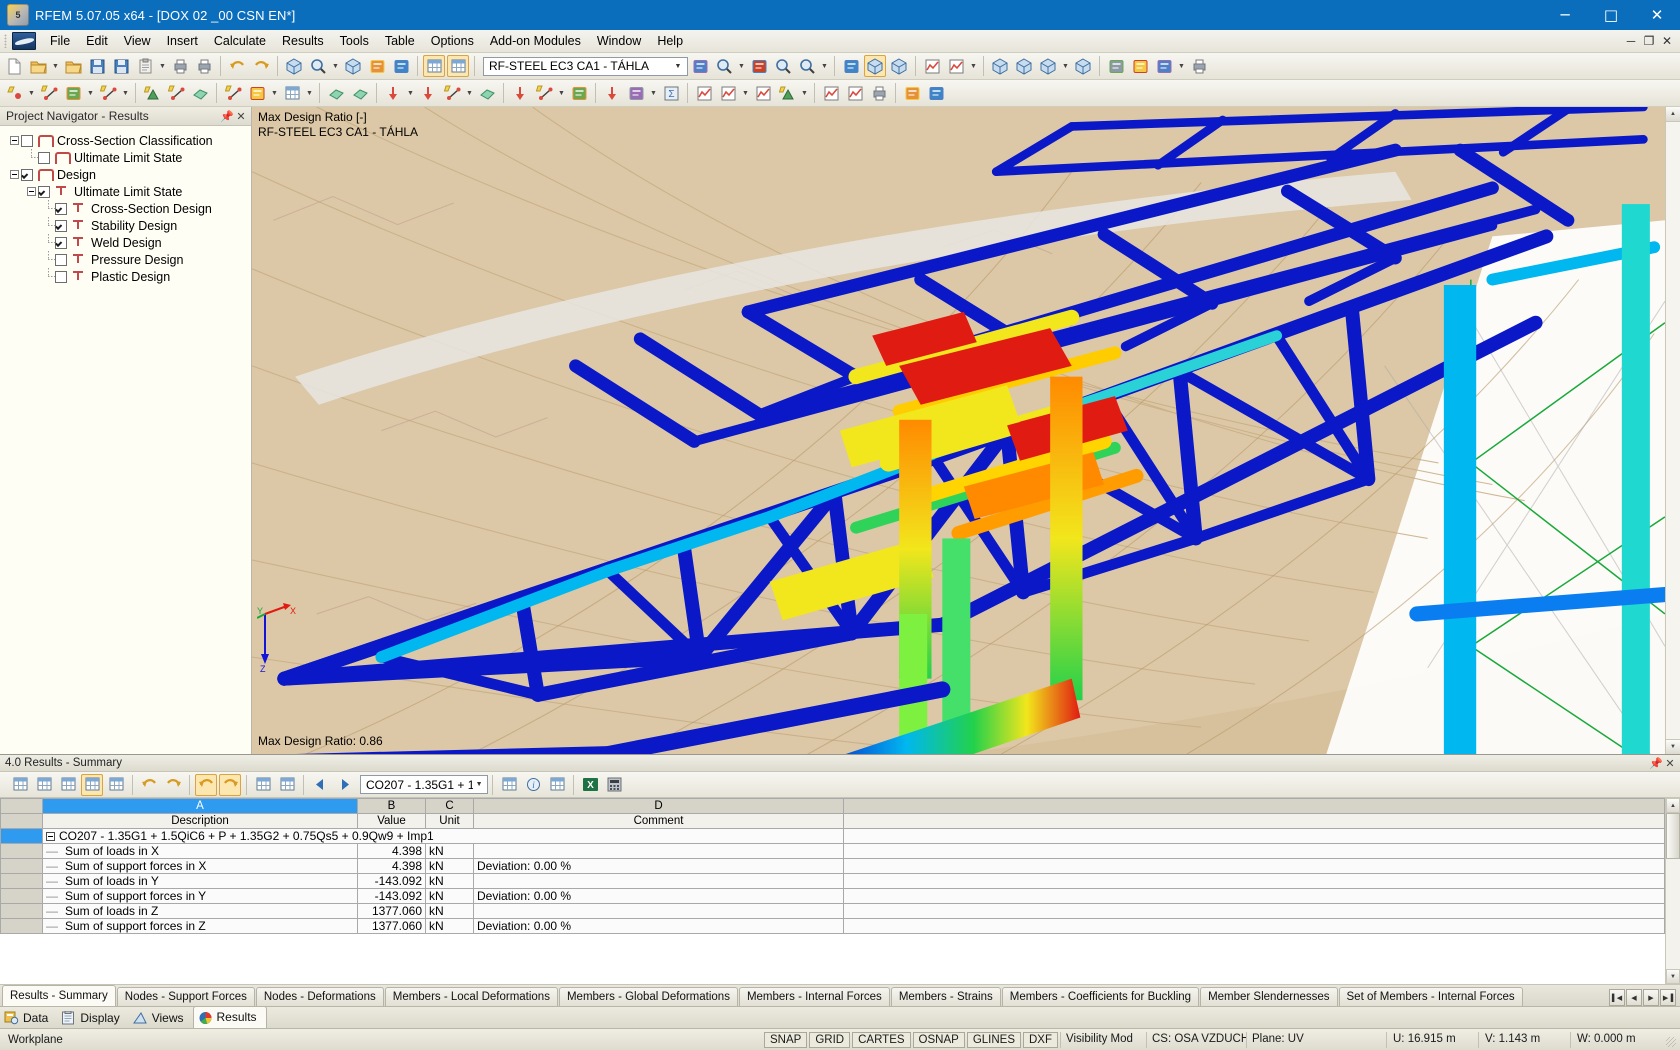 This screenshot has width=1680, height=1050. What do you see at coordinates (152, 93) in the screenshot?
I see `new-support-icon` at bounding box center [152, 93].